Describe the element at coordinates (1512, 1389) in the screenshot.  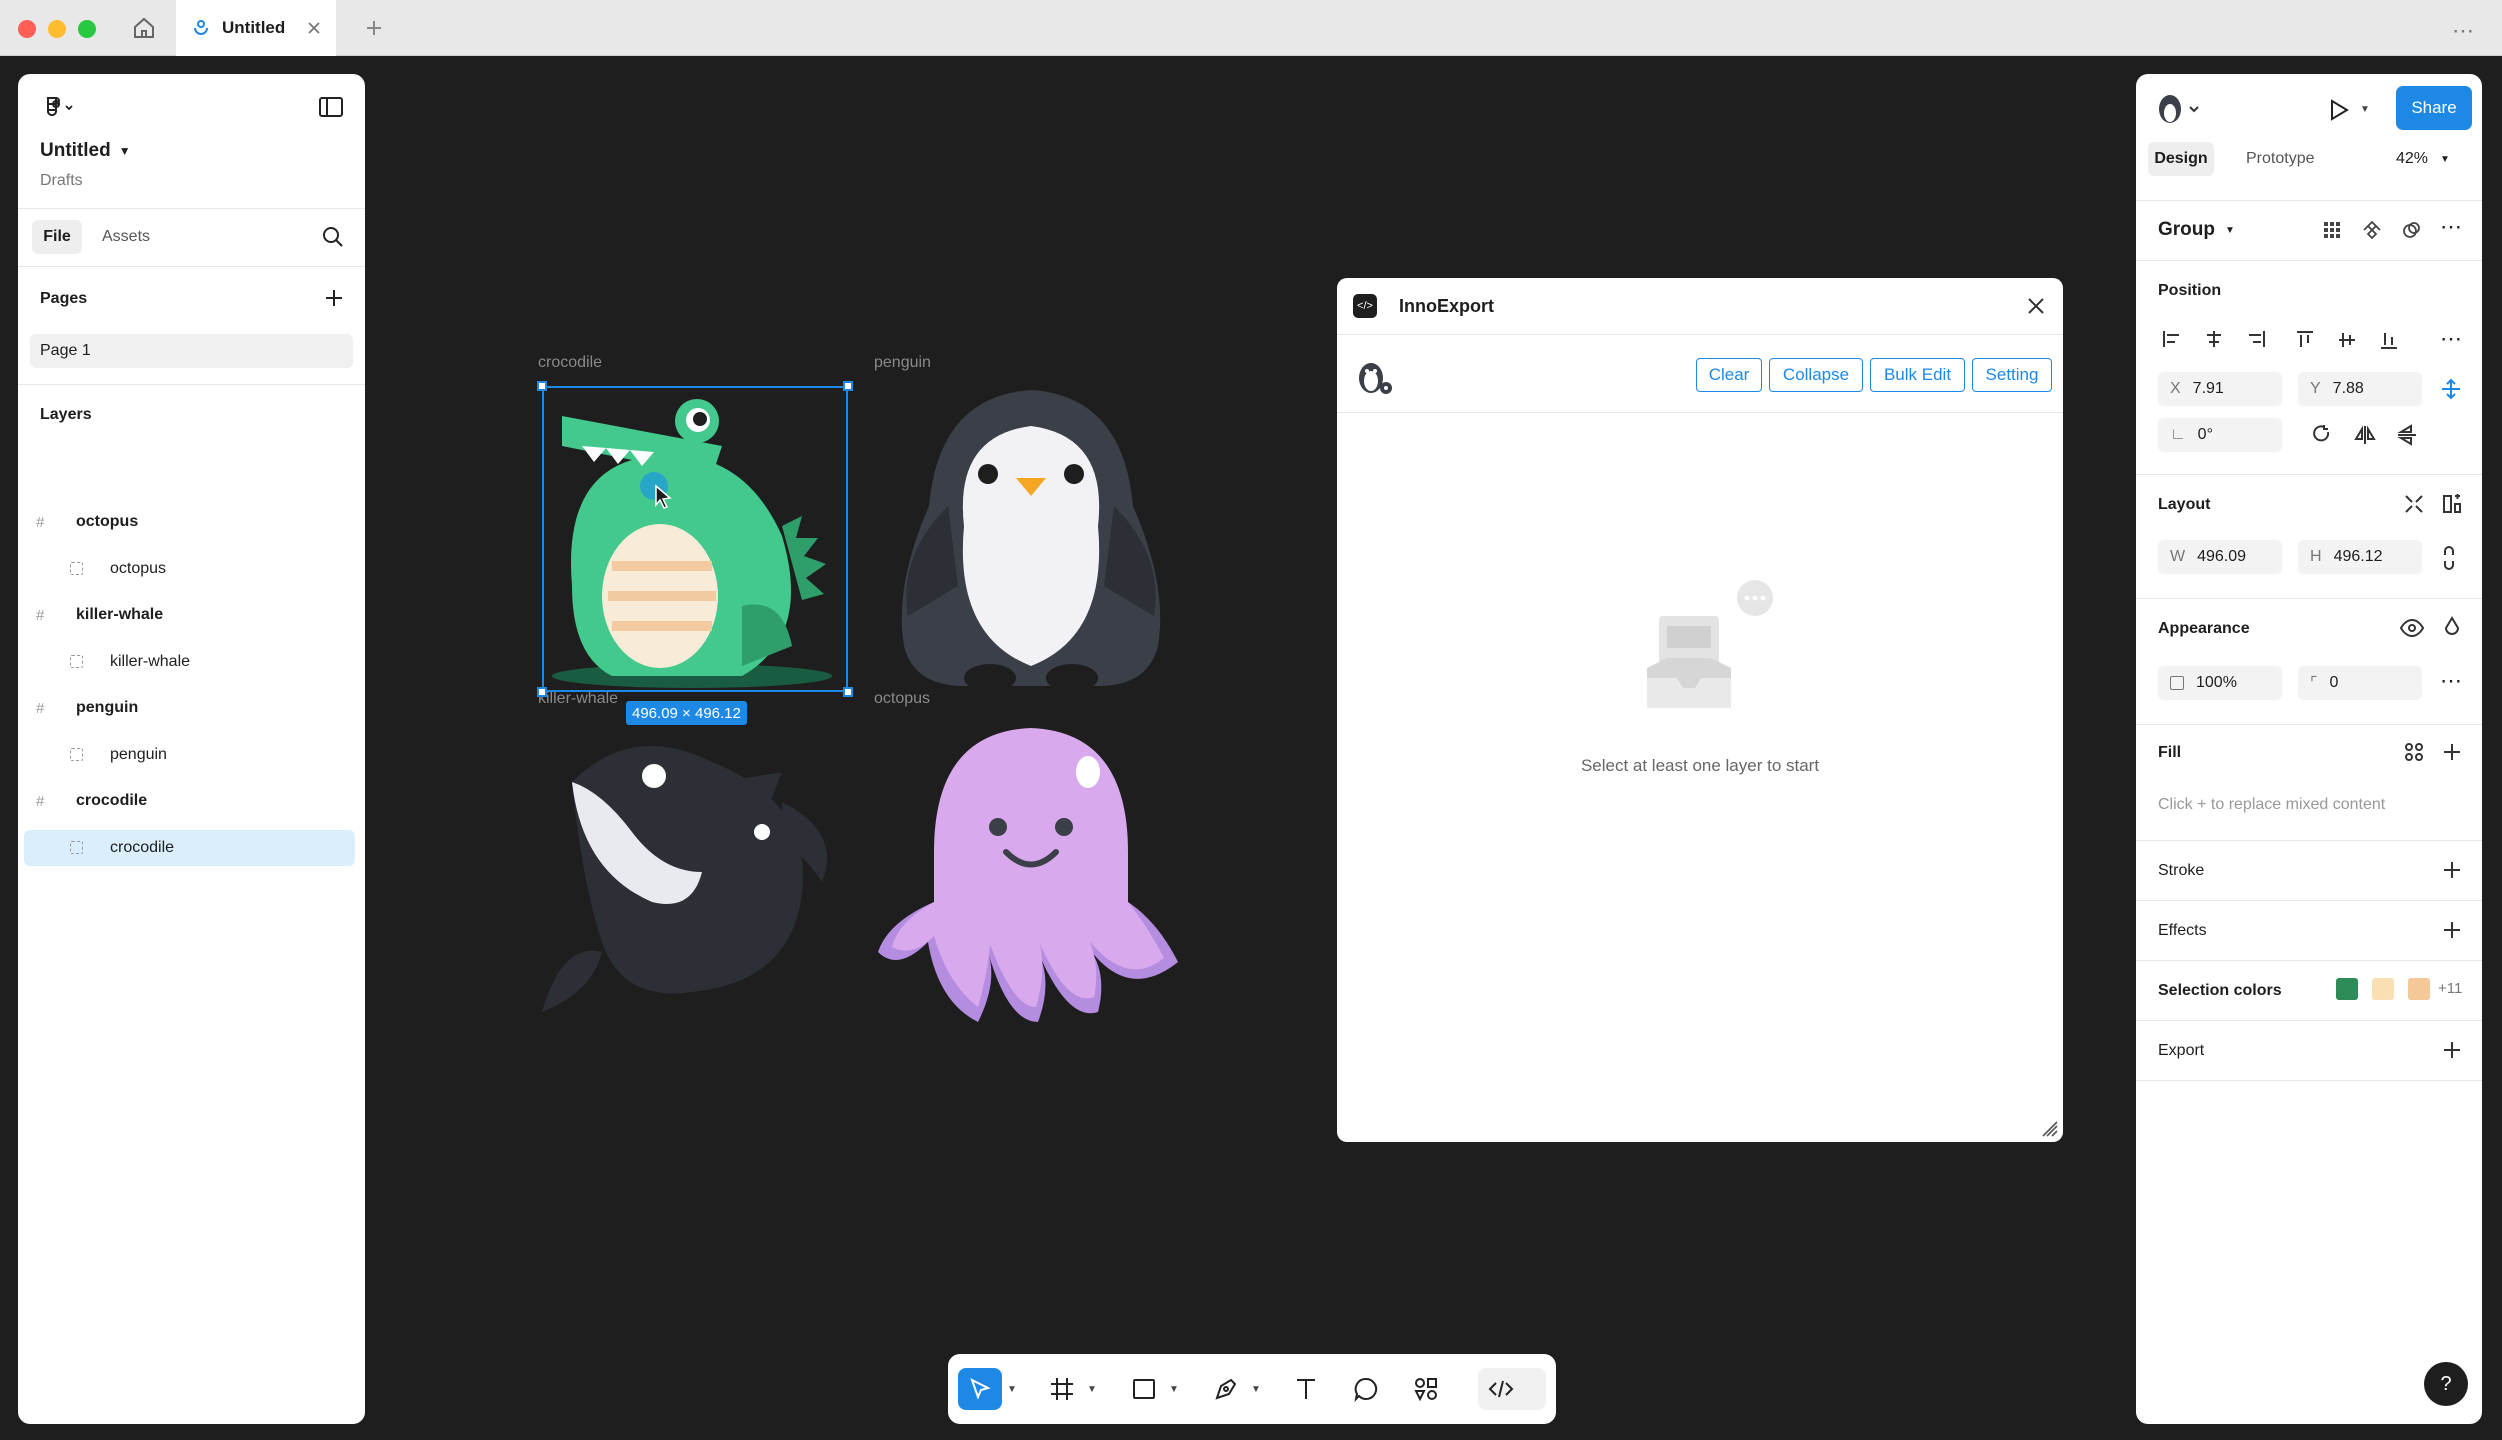
I see `dev-mode-toggle` at that location.